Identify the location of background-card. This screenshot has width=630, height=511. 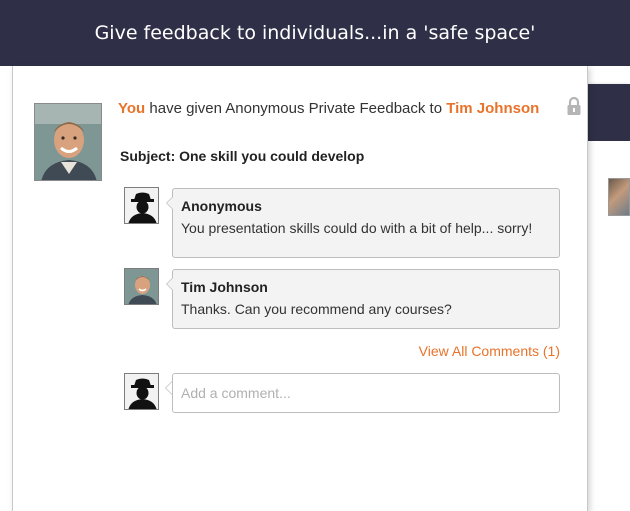
(609, 297).